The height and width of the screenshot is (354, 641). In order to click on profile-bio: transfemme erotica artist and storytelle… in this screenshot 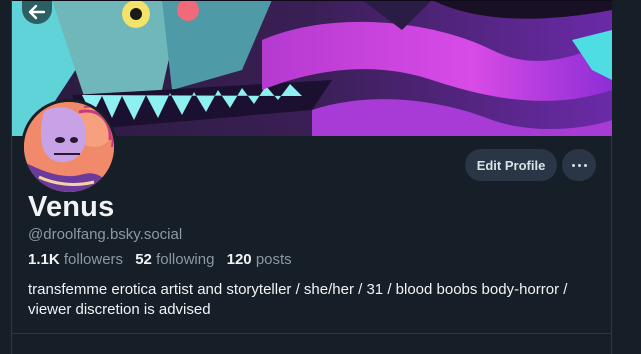, I will do `click(298, 299)`.